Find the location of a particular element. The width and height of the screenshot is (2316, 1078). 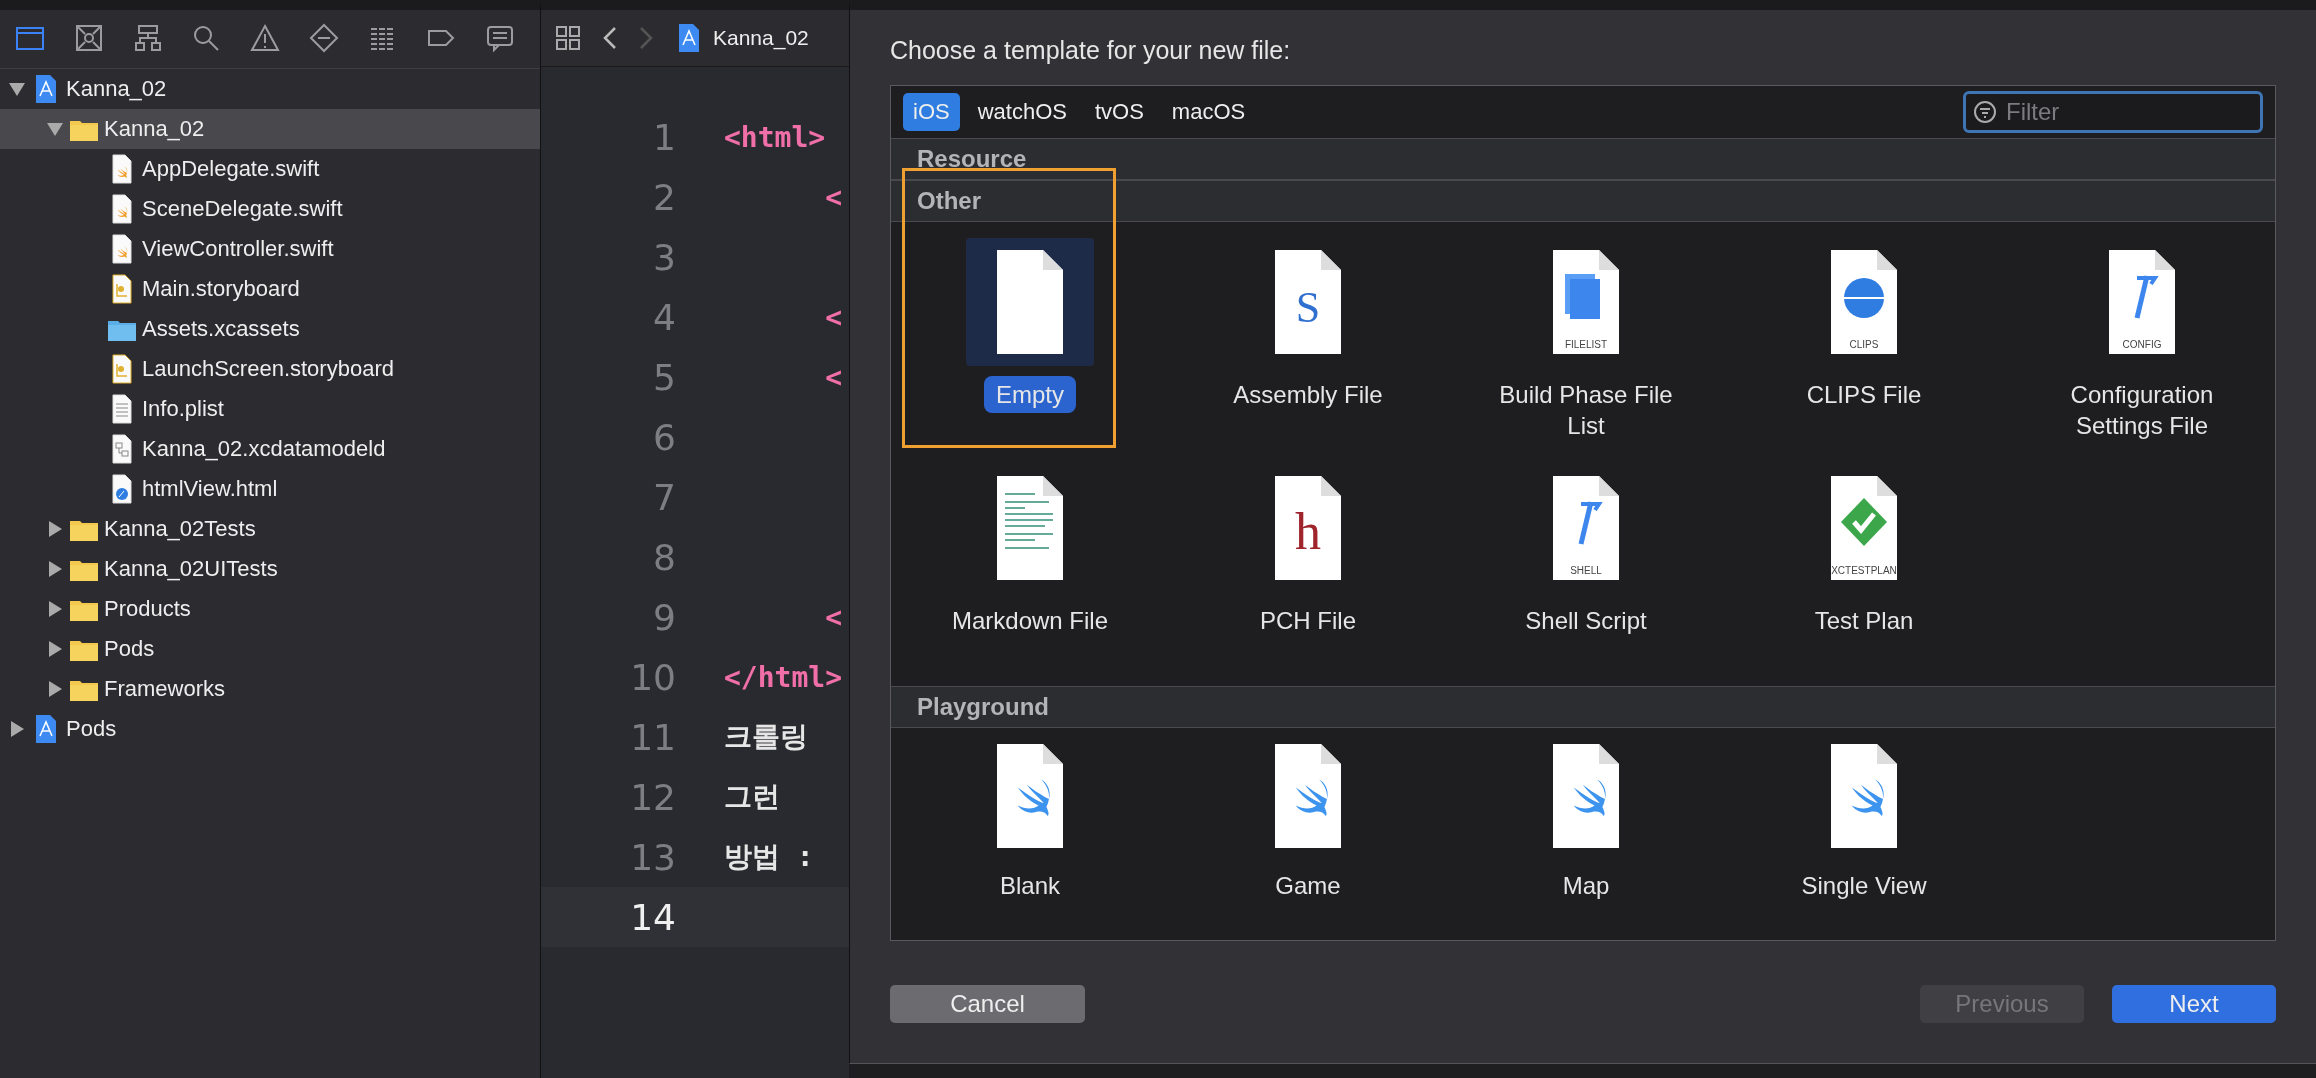

template-name: Configuration Settings File is located at coordinates (2142, 410).